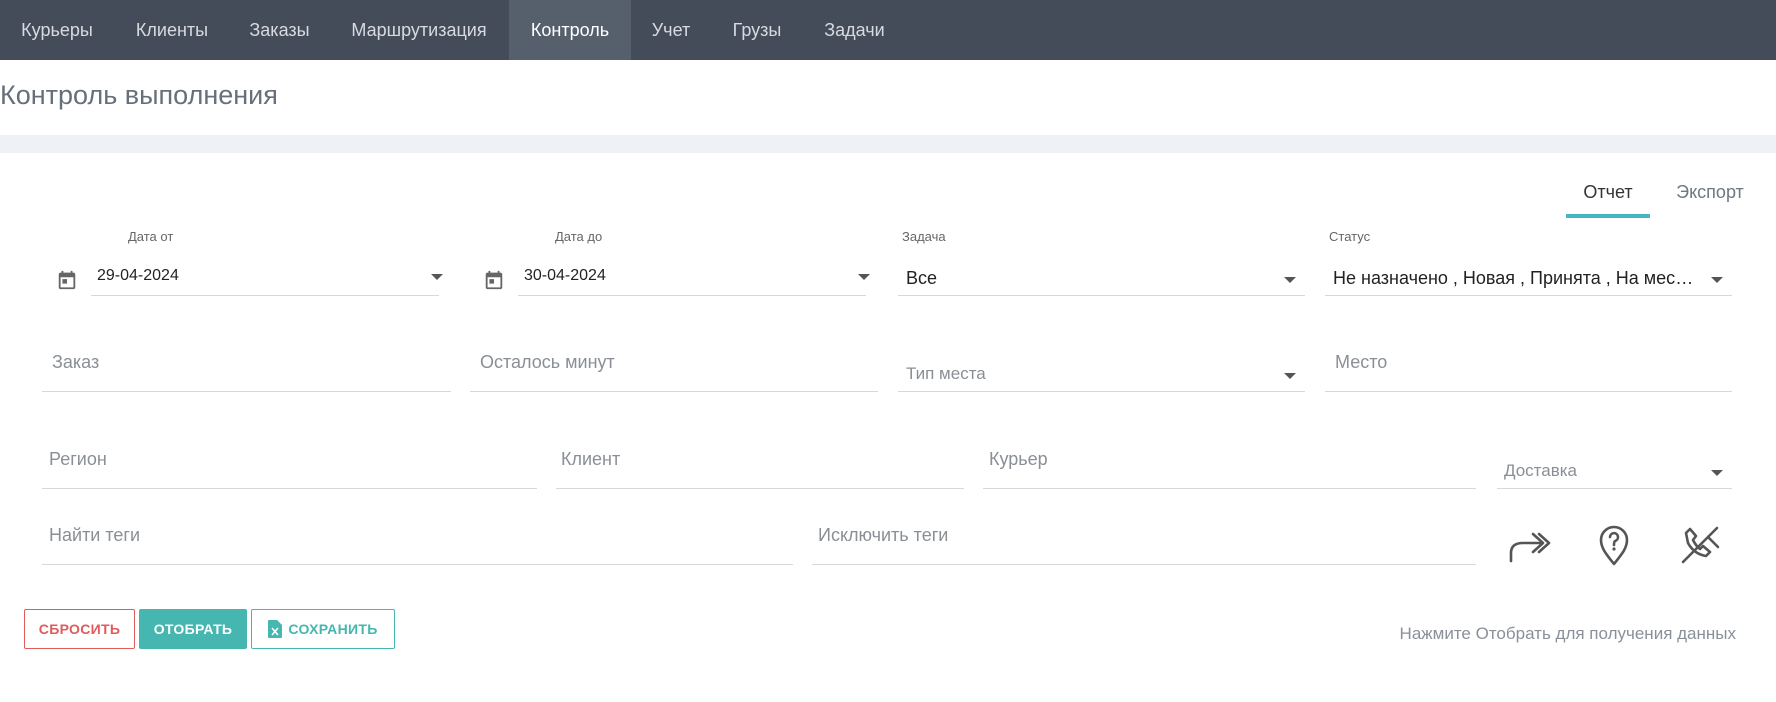 This screenshot has height=702, width=1776. What do you see at coordinates (864, 277) in the screenshot?
I see `date-to-dropdown-caret` at bounding box center [864, 277].